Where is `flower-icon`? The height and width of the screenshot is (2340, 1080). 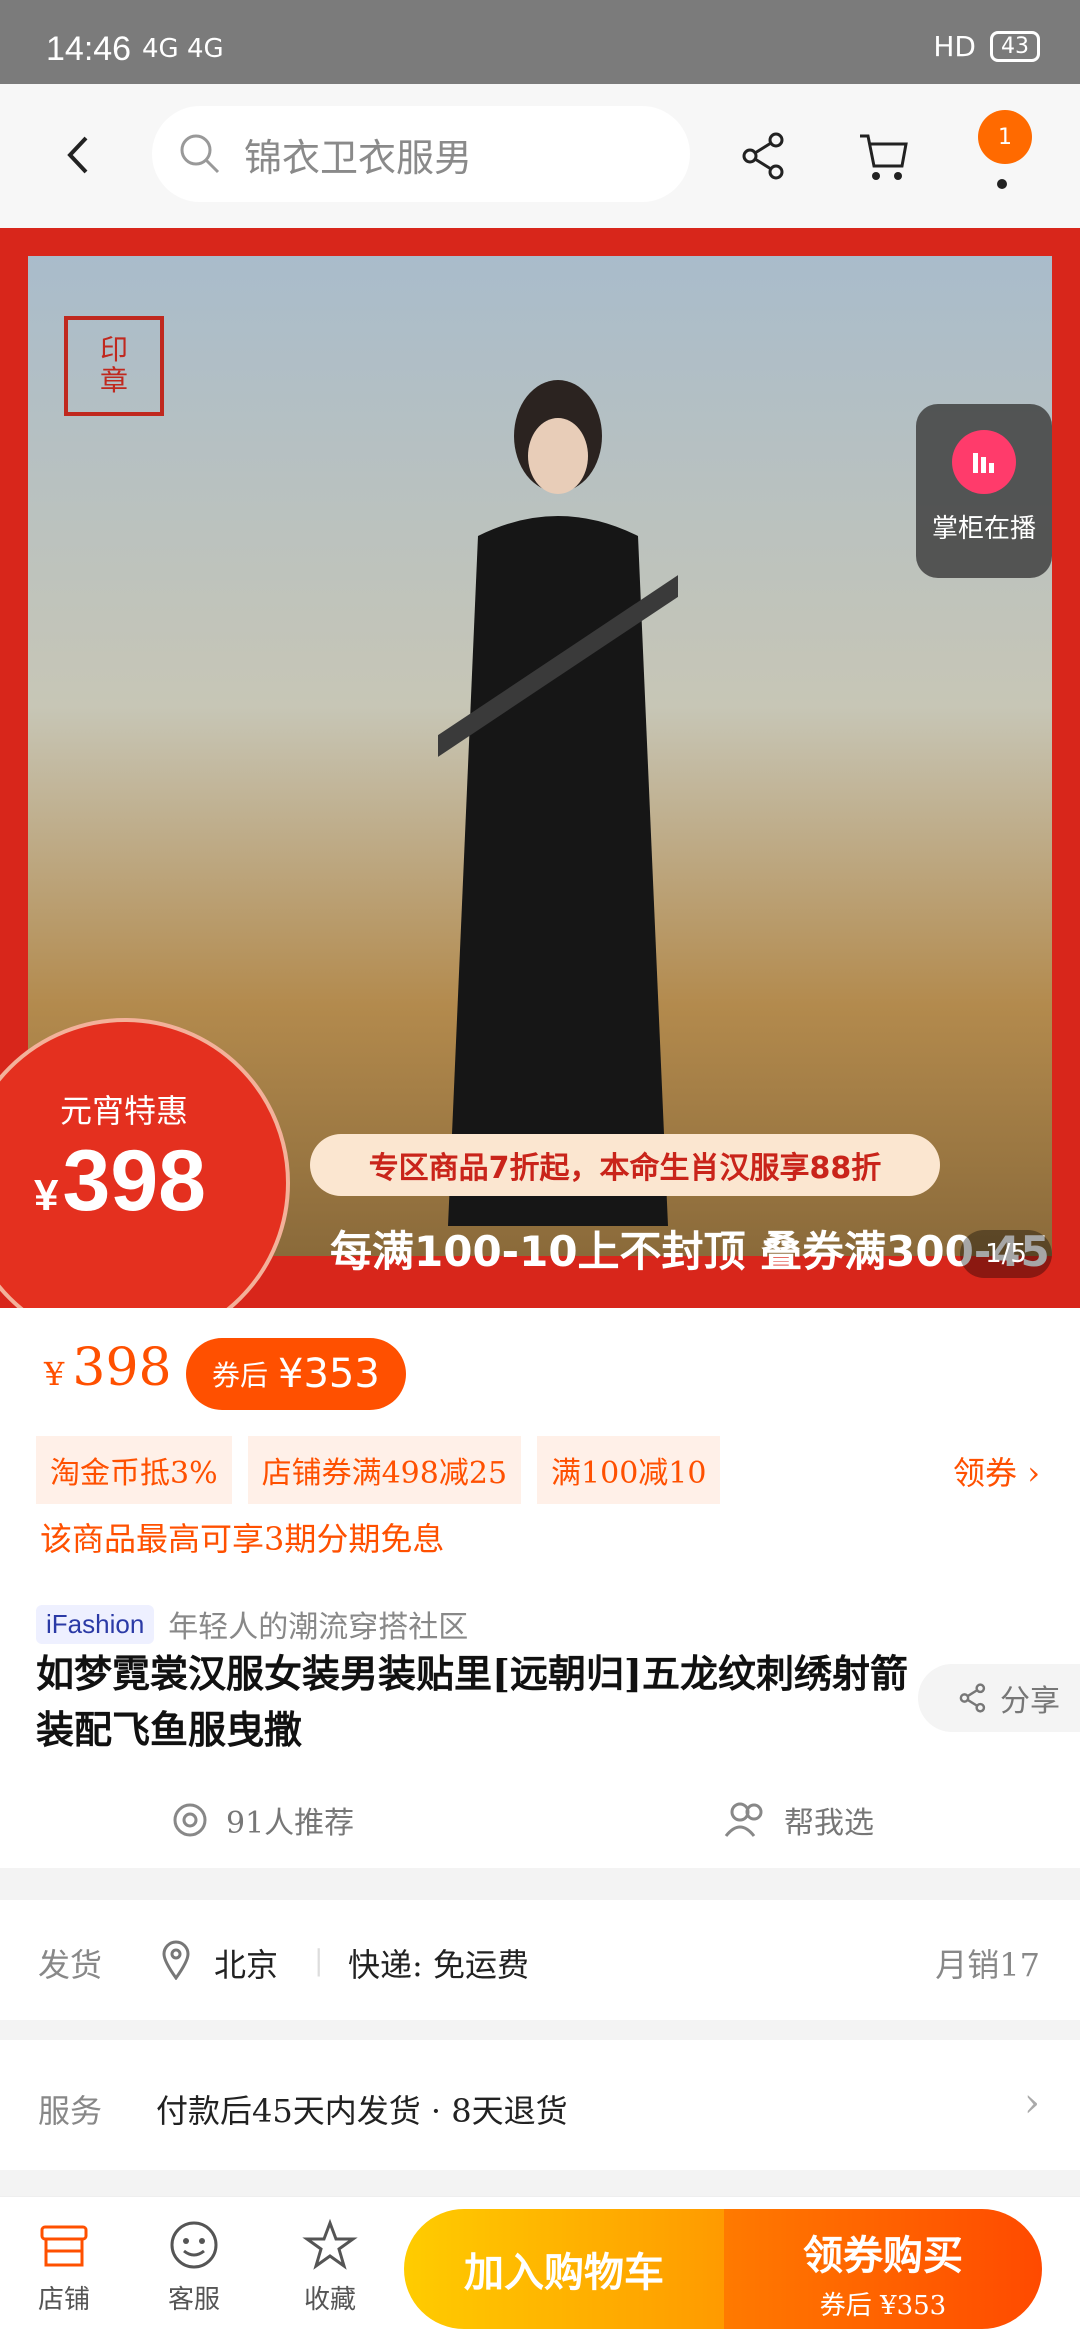 flower-icon is located at coordinates (190, 1820).